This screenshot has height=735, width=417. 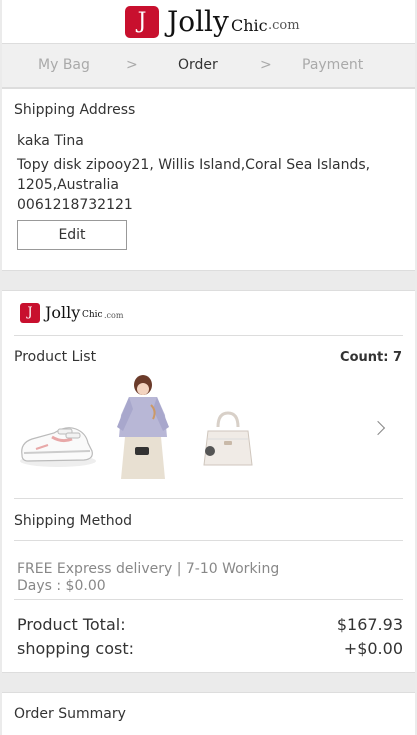 I want to click on store-logo-main: Jolly, so click(x=63, y=312).